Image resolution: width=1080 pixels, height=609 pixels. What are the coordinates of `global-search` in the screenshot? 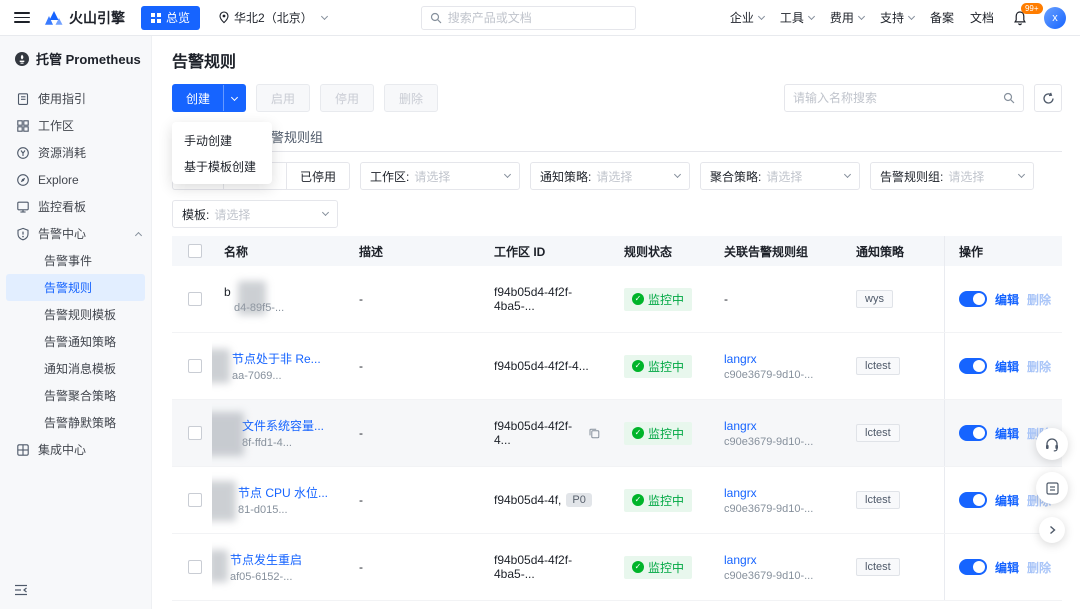 It's located at (528, 17).